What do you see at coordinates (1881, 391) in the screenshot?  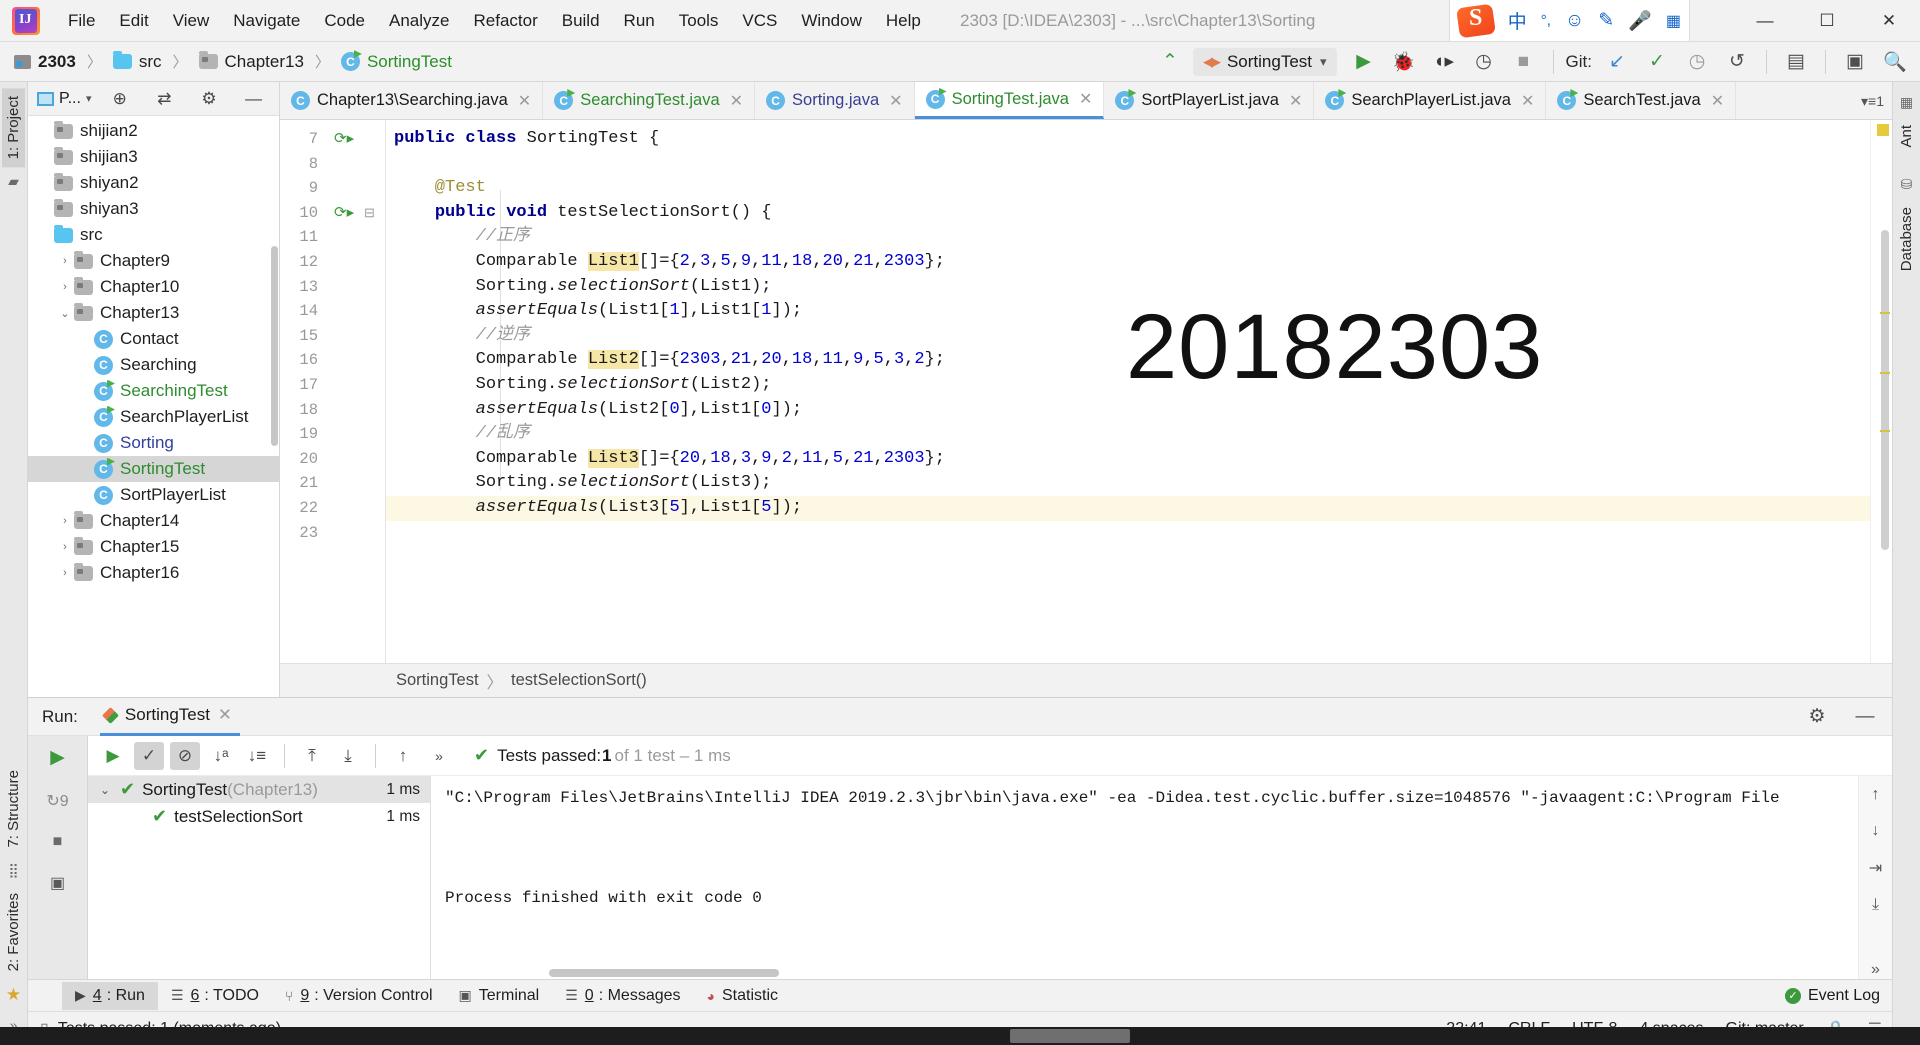 I see `editor-marker-rail` at bounding box center [1881, 391].